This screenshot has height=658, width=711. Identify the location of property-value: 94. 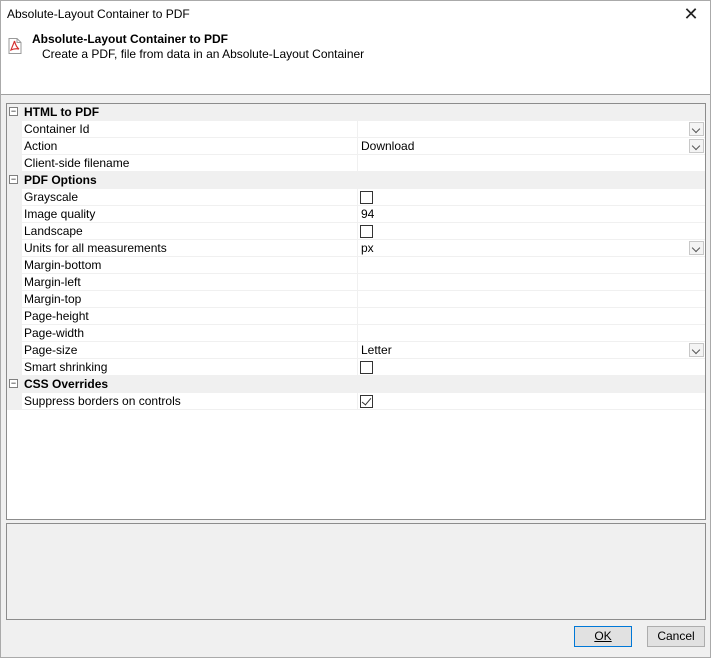
(367, 214).